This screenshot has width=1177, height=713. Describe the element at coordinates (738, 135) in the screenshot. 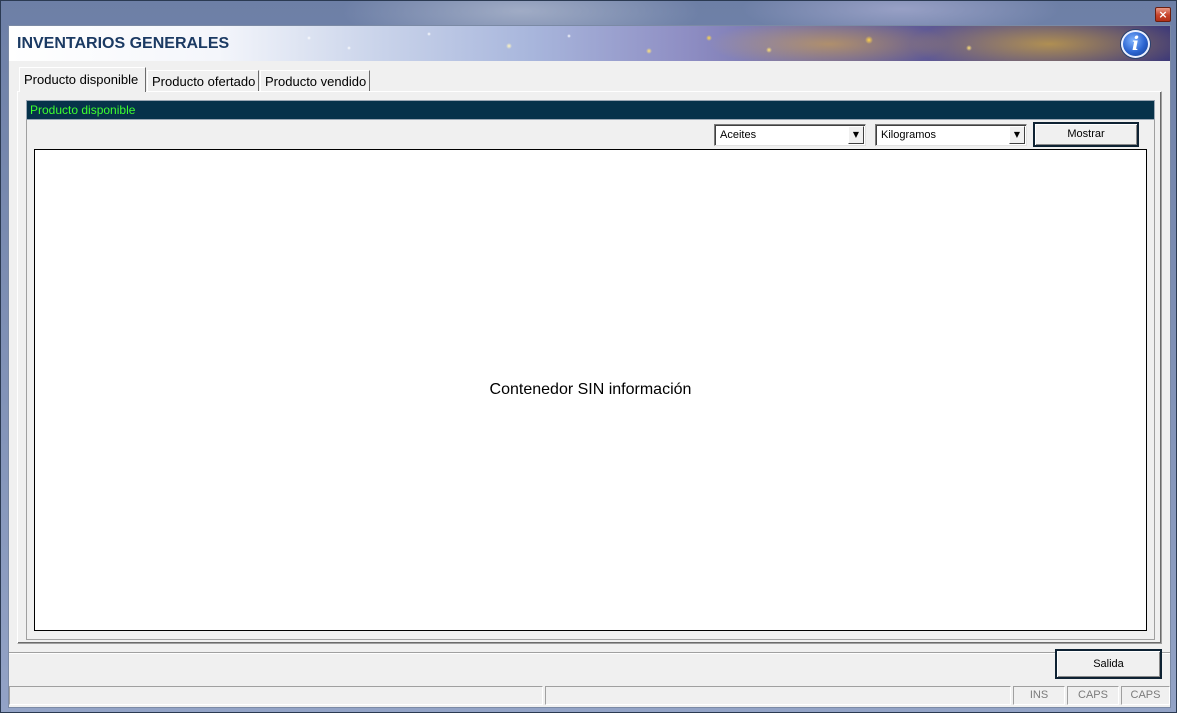

I see `product-select-value: Aceites` at that location.